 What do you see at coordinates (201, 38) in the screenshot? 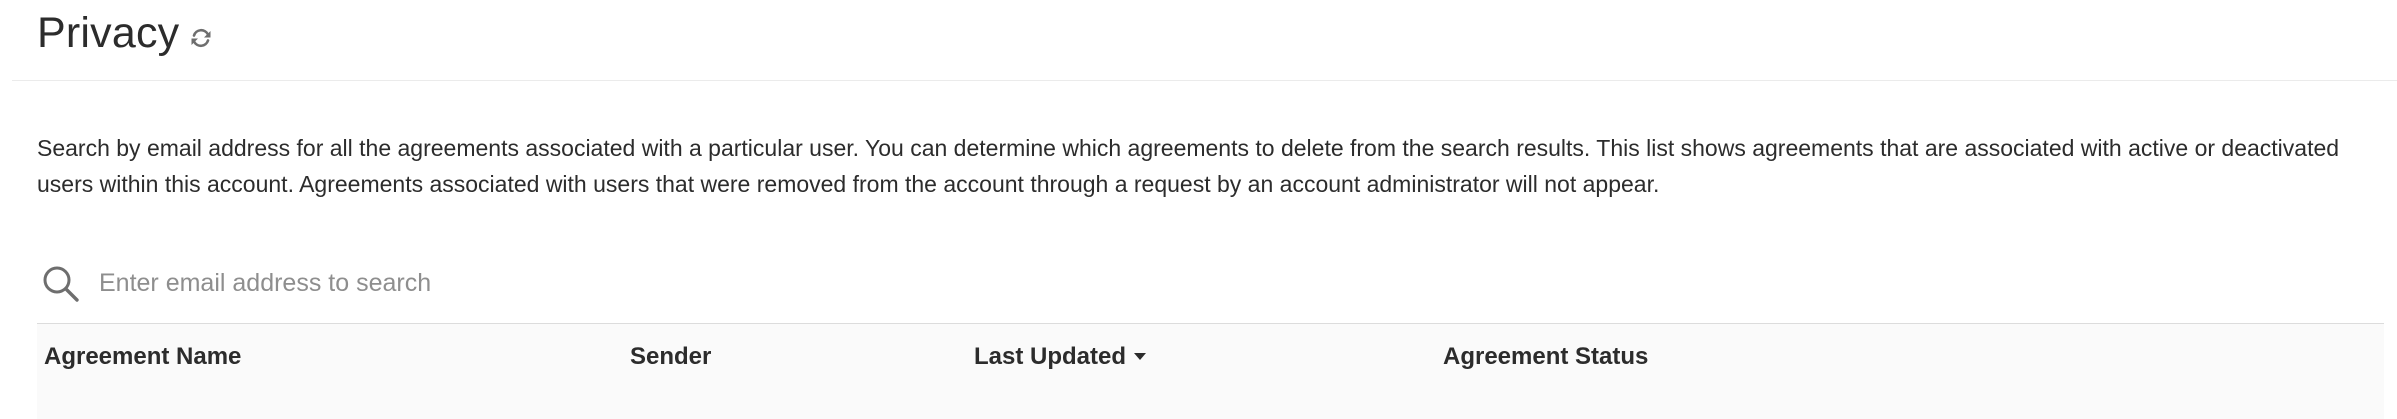
I see `refresh-icon` at bounding box center [201, 38].